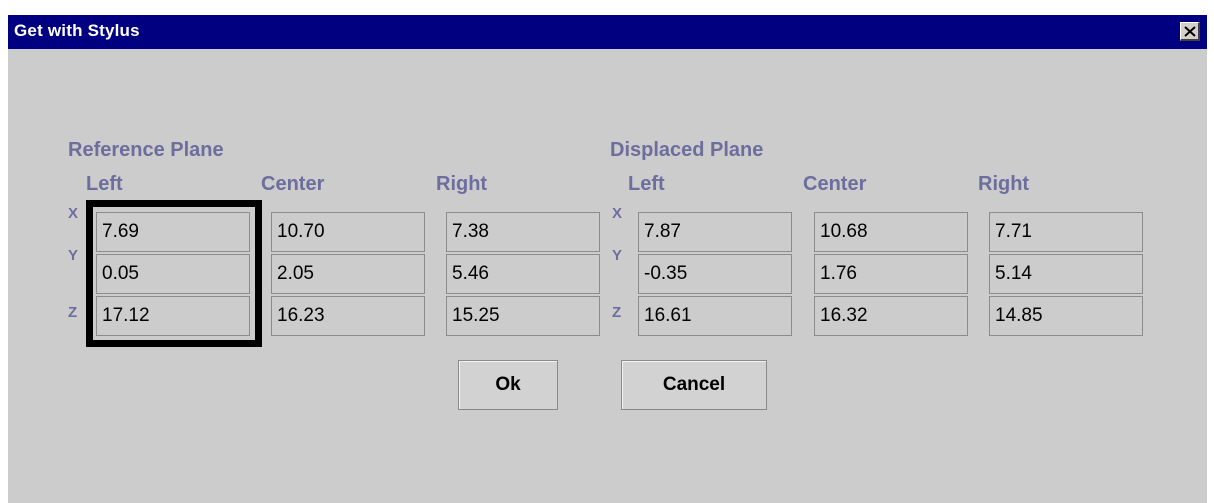 The image size is (1214, 503). I want to click on displaced-col-center: Center, so click(835, 184).